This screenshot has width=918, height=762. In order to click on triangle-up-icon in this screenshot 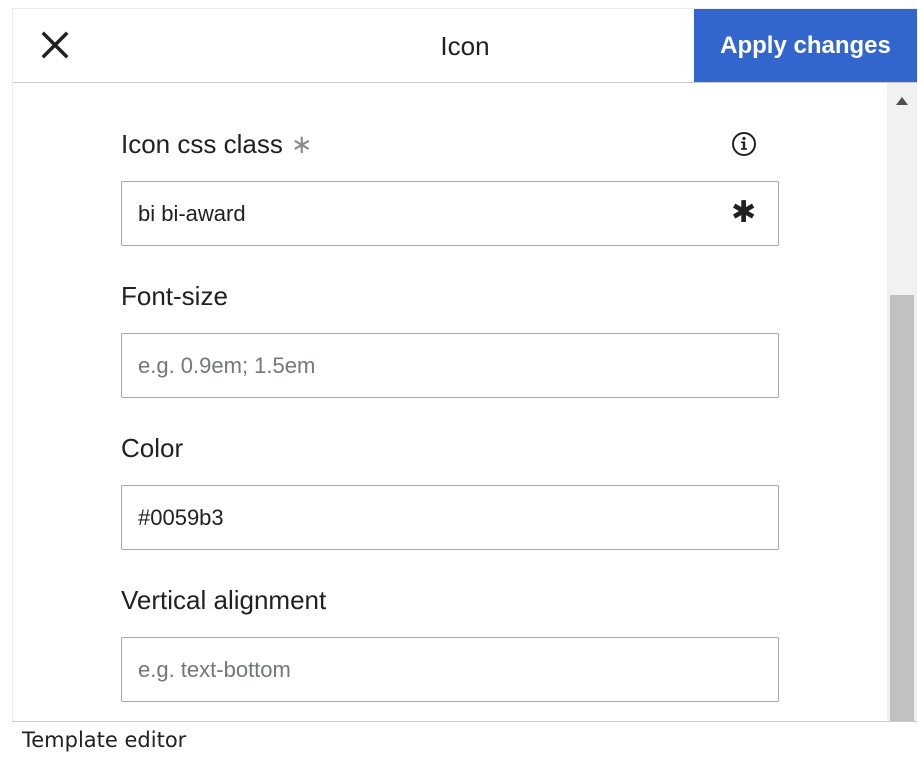, I will do `click(902, 101)`.